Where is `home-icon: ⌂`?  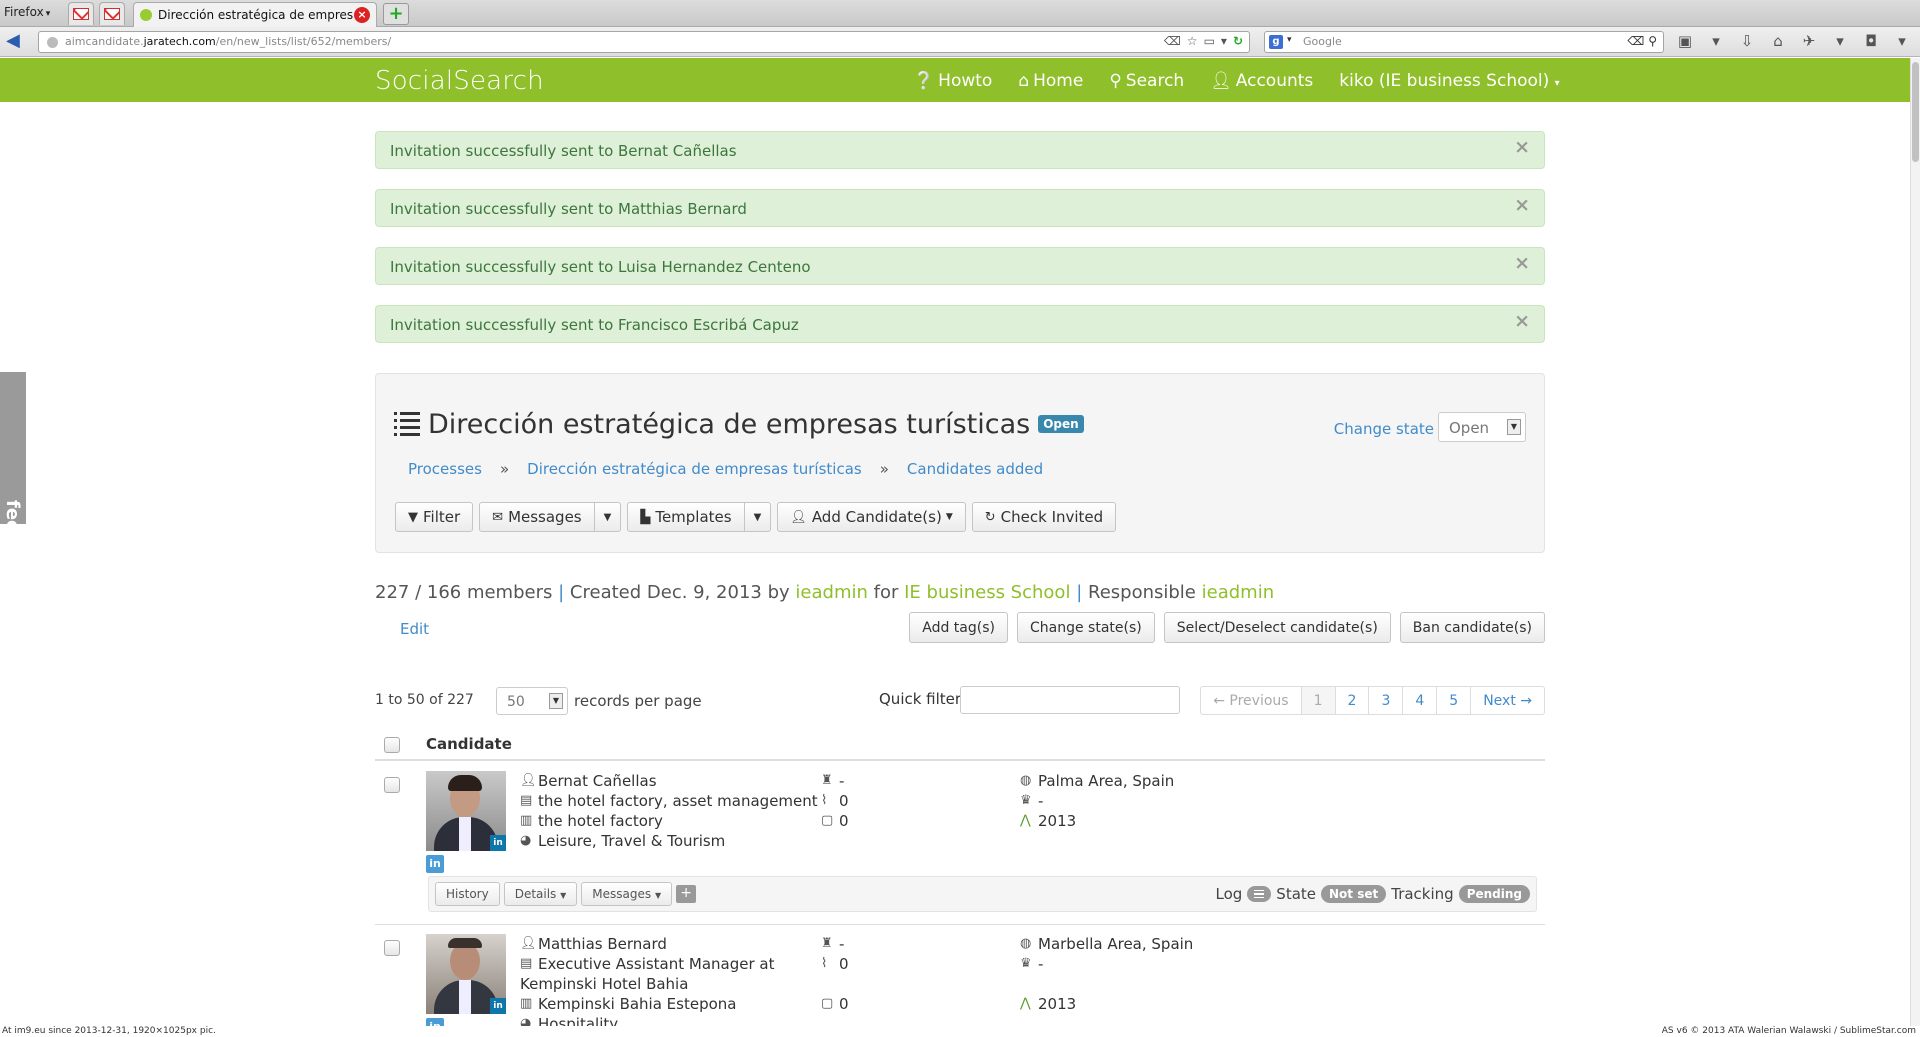 home-icon: ⌂ is located at coordinates (1778, 41).